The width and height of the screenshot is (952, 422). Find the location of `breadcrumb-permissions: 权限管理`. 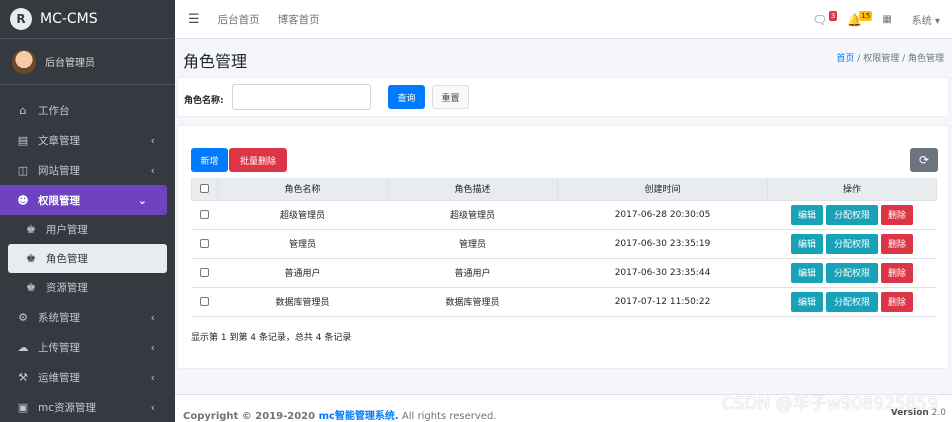

breadcrumb-permissions: 权限管理 is located at coordinates (881, 59).